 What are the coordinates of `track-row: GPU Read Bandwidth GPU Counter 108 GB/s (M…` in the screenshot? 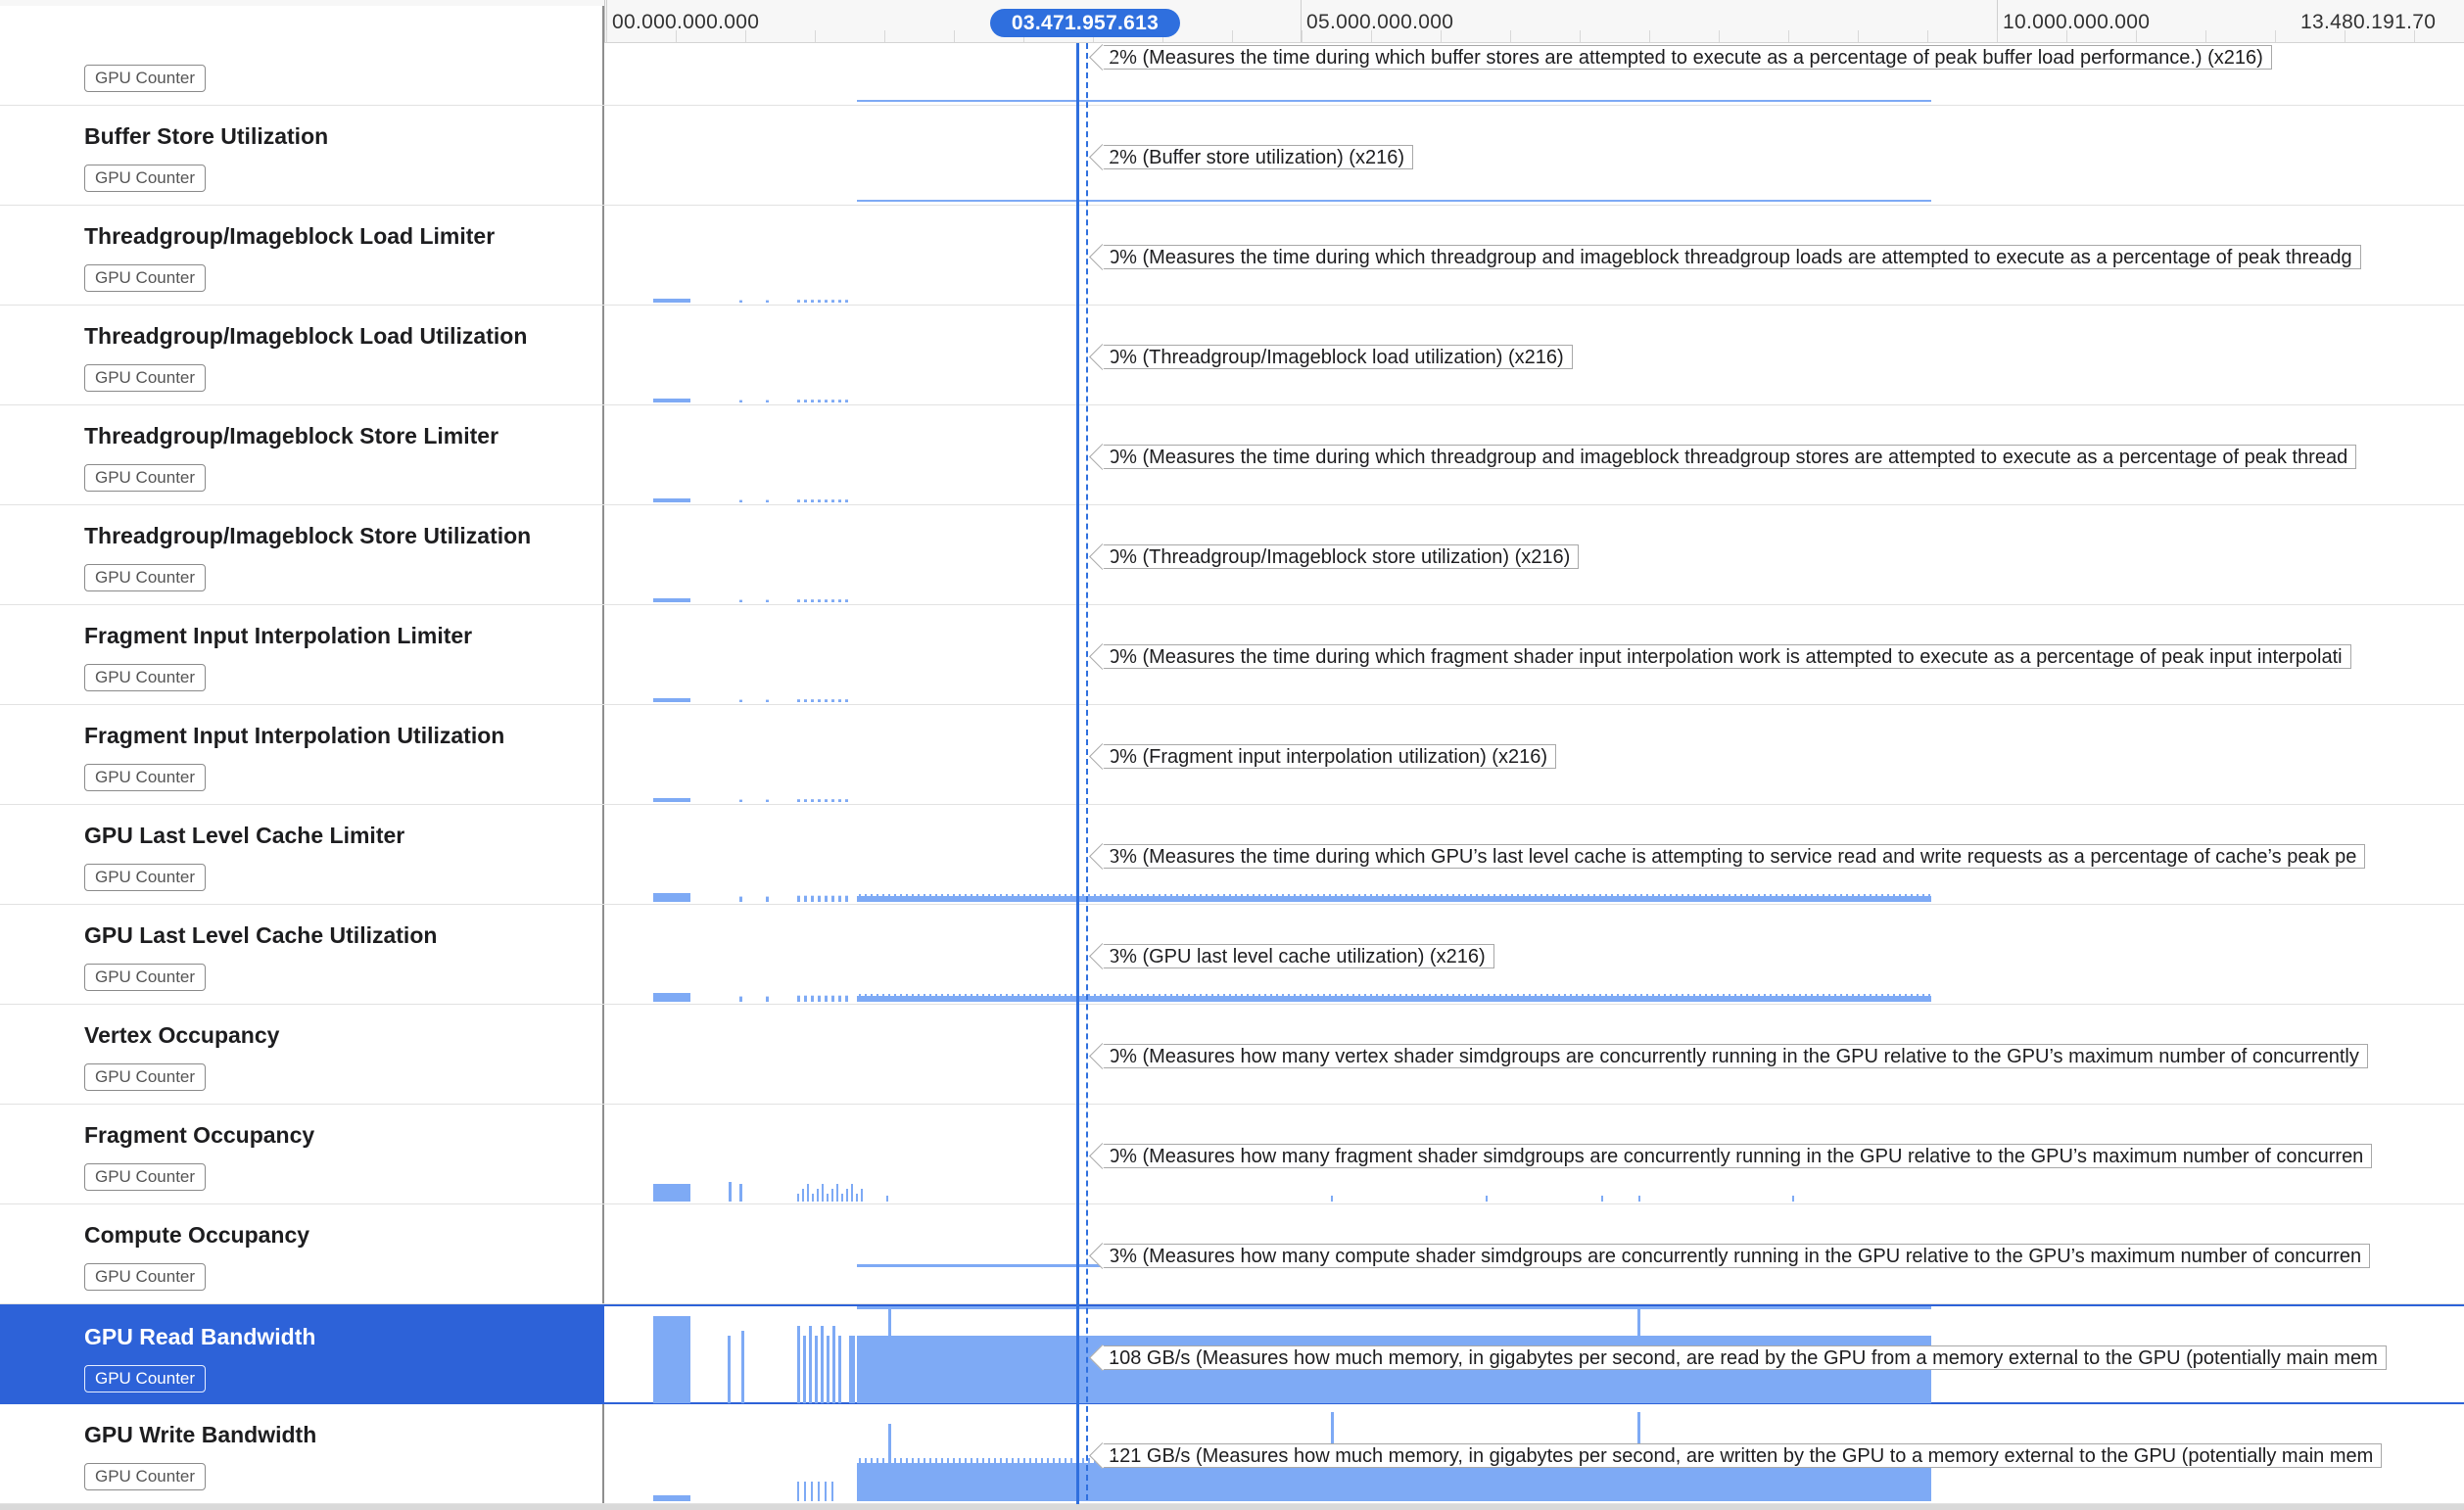 It's located at (1232, 1354).